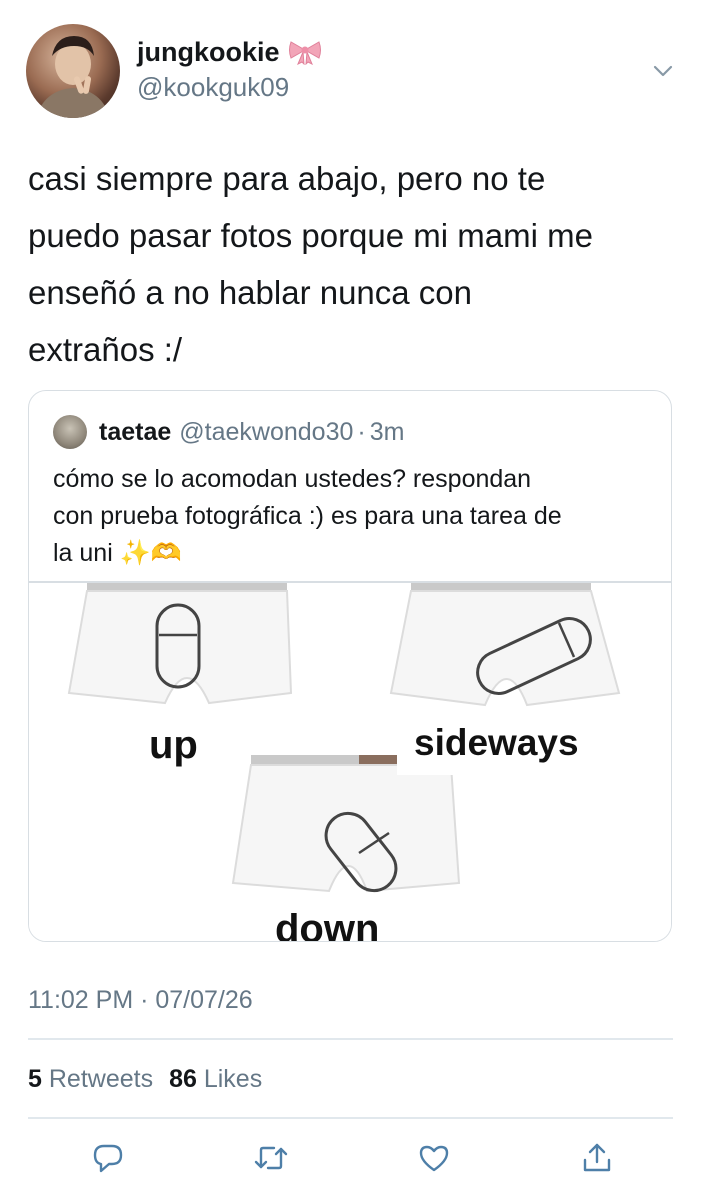 The height and width of the screenshot is (1200, 701). I want to click on quoted-author-handle: @taekwondo30, so click(266, 432).